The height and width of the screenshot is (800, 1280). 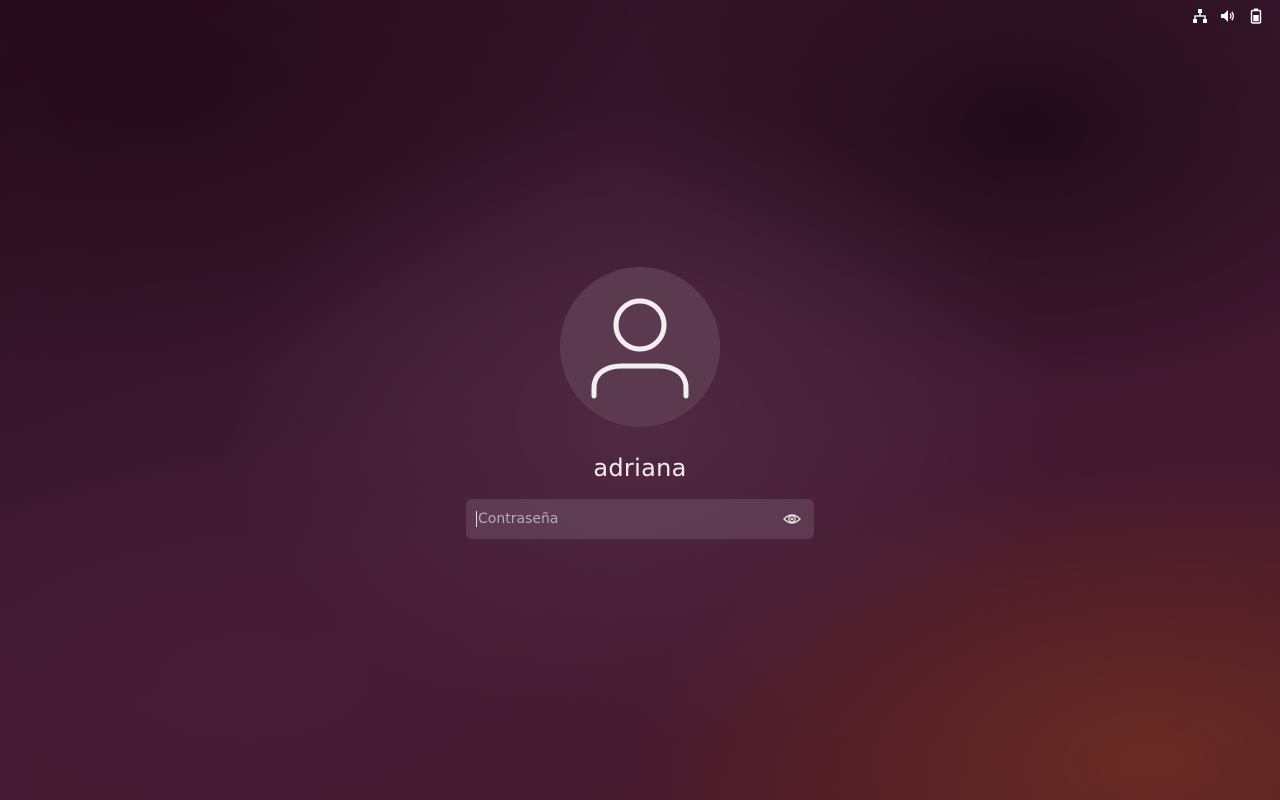 I want to click on eye-icon, so click(x=792, y=519).